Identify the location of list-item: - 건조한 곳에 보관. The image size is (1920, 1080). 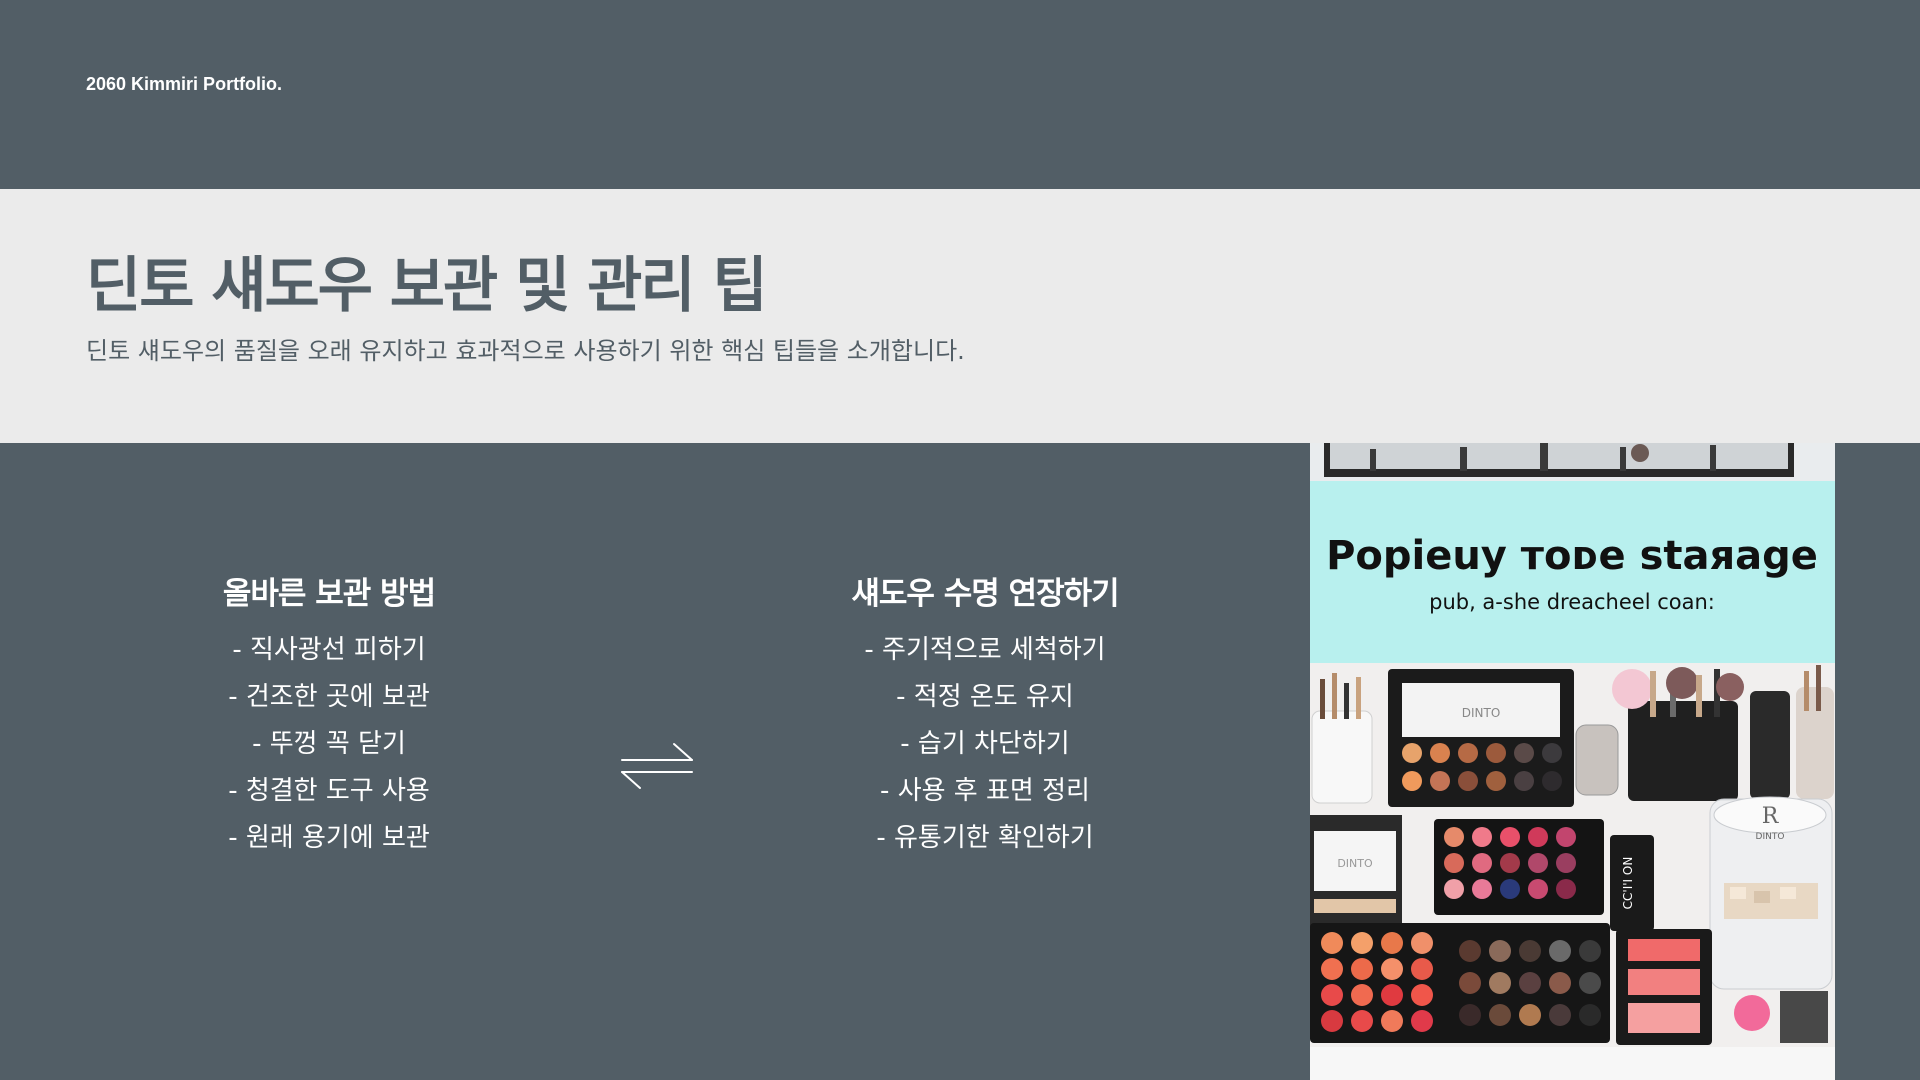
(329, 697).